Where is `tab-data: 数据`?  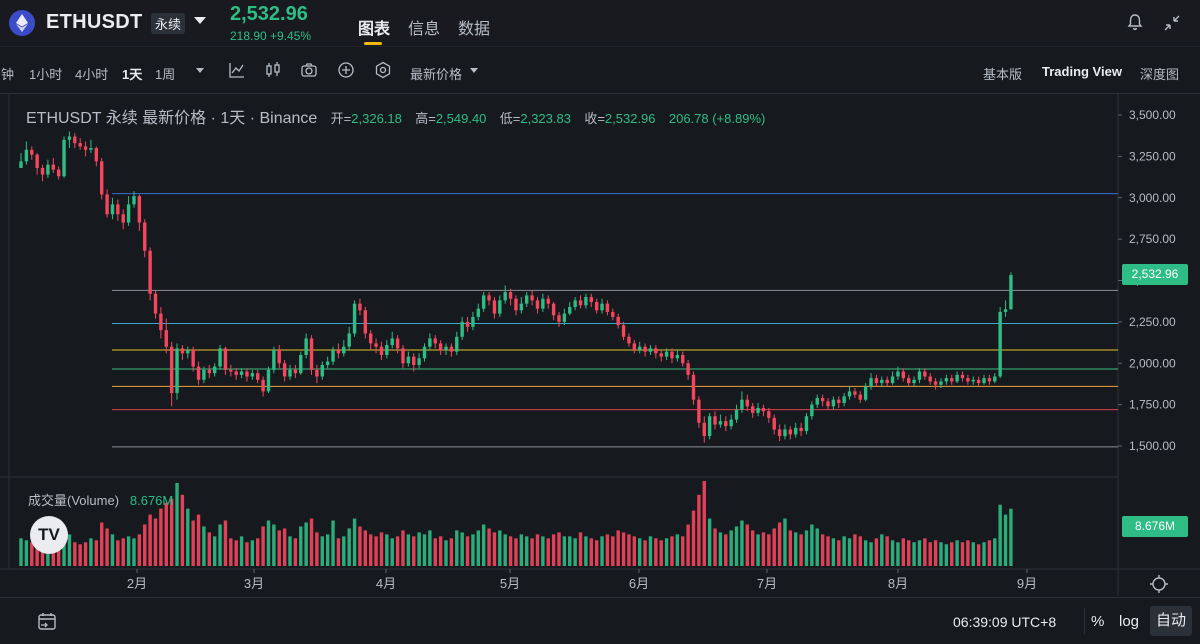 tab-data: 数据 is located at coordinates (474, 27).